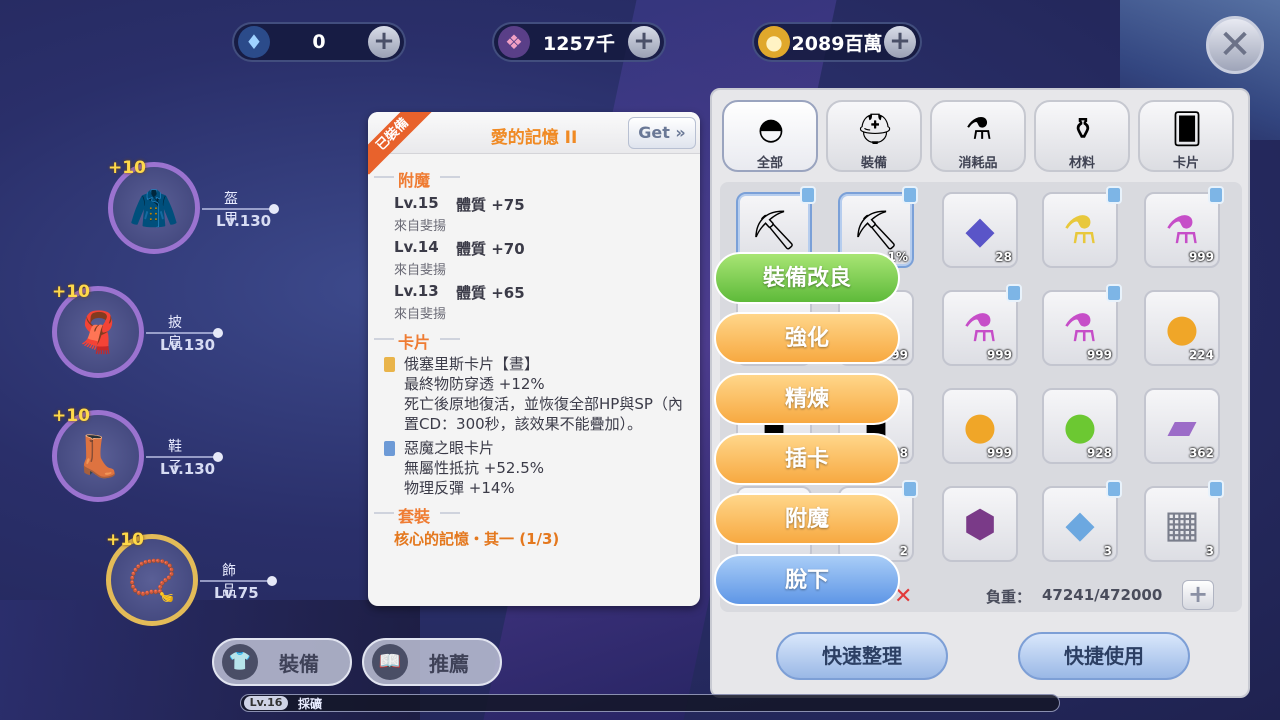  What do you see at coordinates (579, 43) in the screenshot?
I see `crystal-value: 1257千` at bounding box center [579, 43].